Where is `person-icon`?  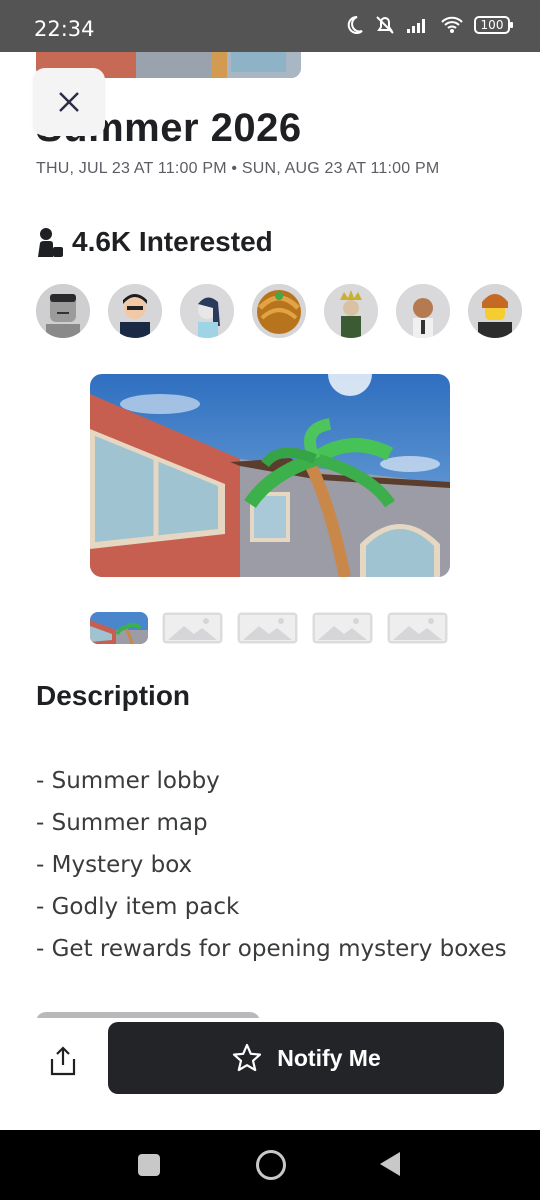
person-icon is located at coordinates (50, 242).